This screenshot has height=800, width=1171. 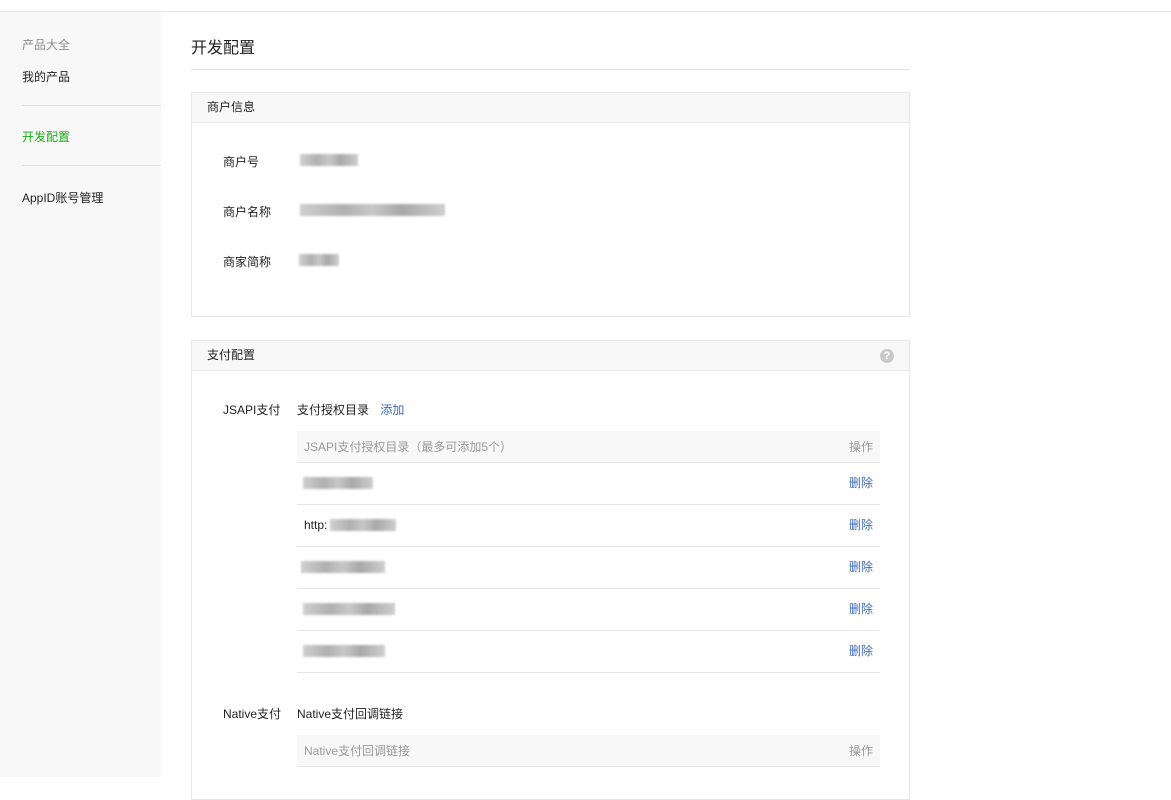 I want to click on panel-header: 商户信息, so click(x=550, y=108).